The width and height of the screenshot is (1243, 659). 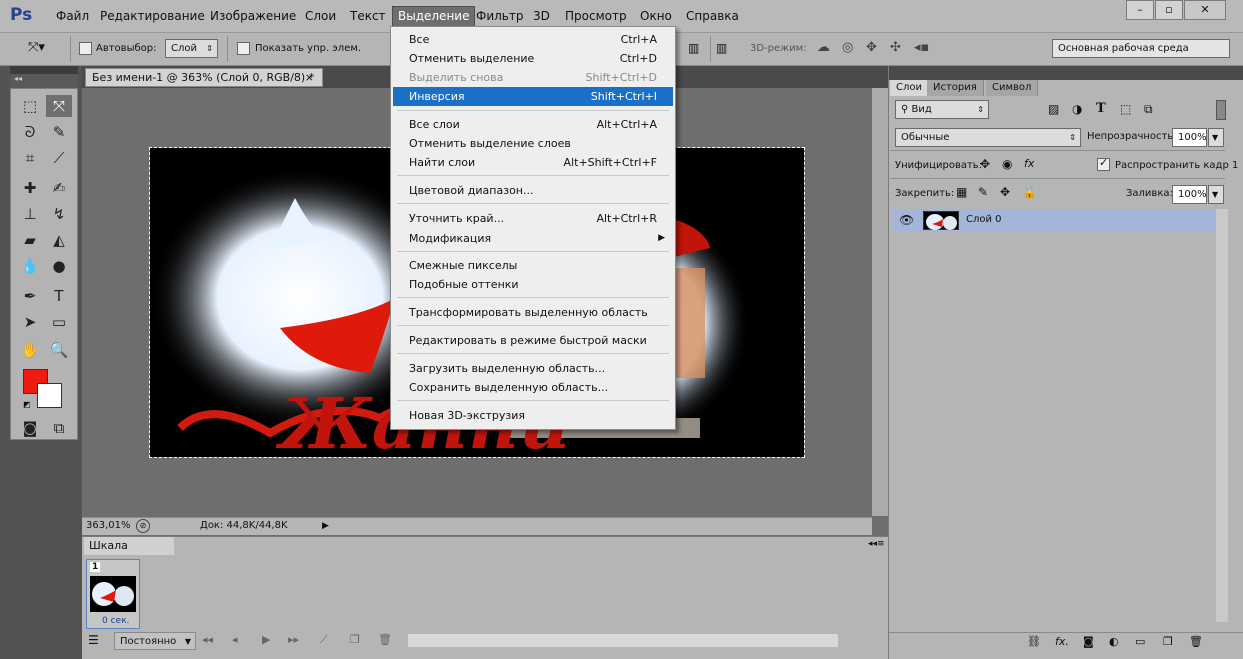 What do you see at coordinates (1140, 10) in the screenshot?
I see `minimize-button: –` at bounding box center [1140, 10].